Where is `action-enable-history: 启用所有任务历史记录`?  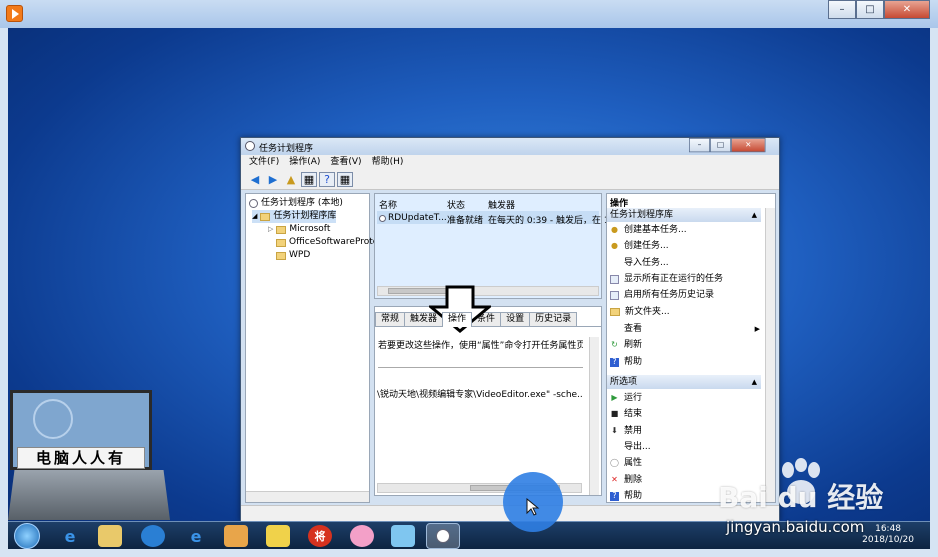 action-enable-history: 启用所有任务历史记录 is located at coordinates (662, 295).